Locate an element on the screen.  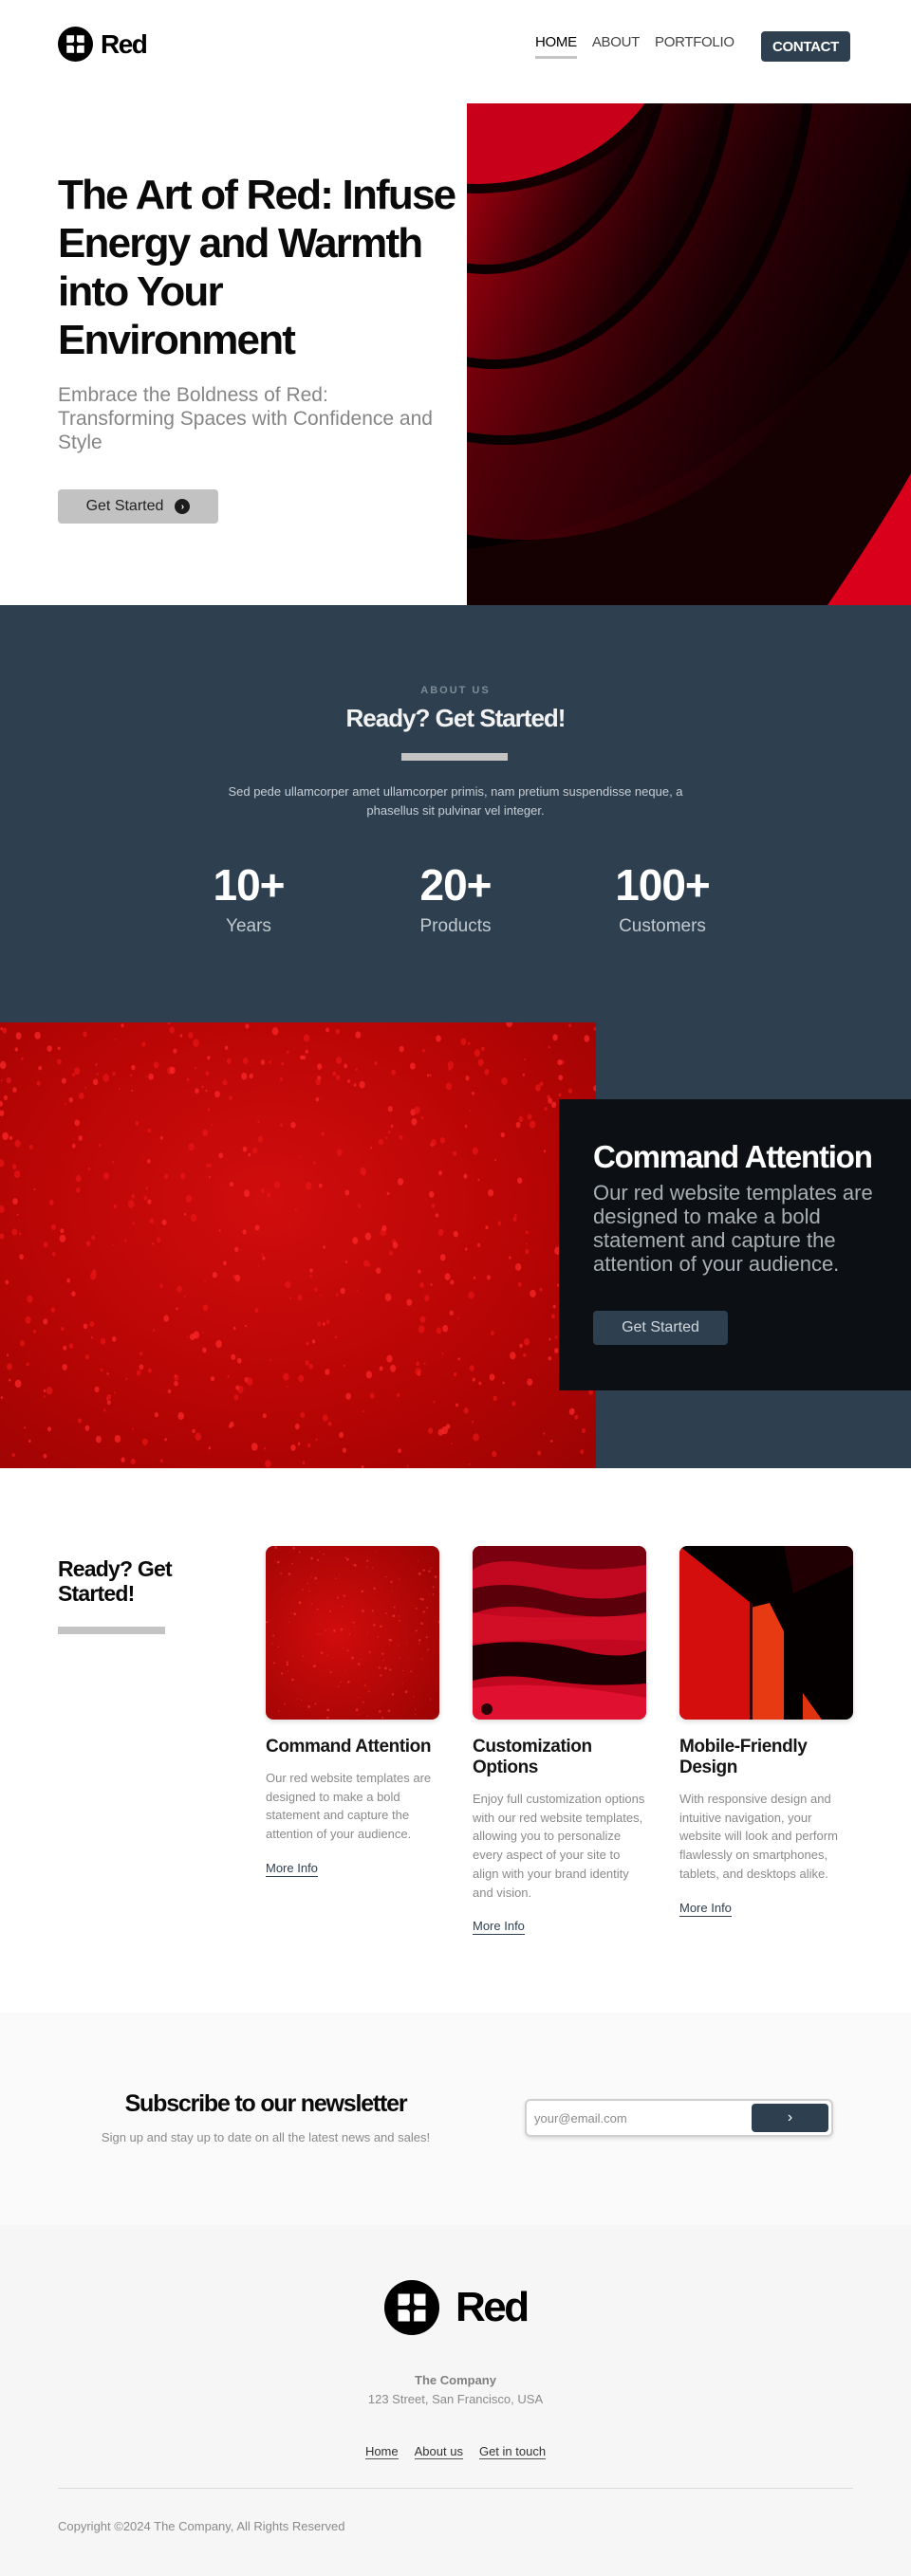
nav-about: ABOUT is located at coordinates (616, 46).